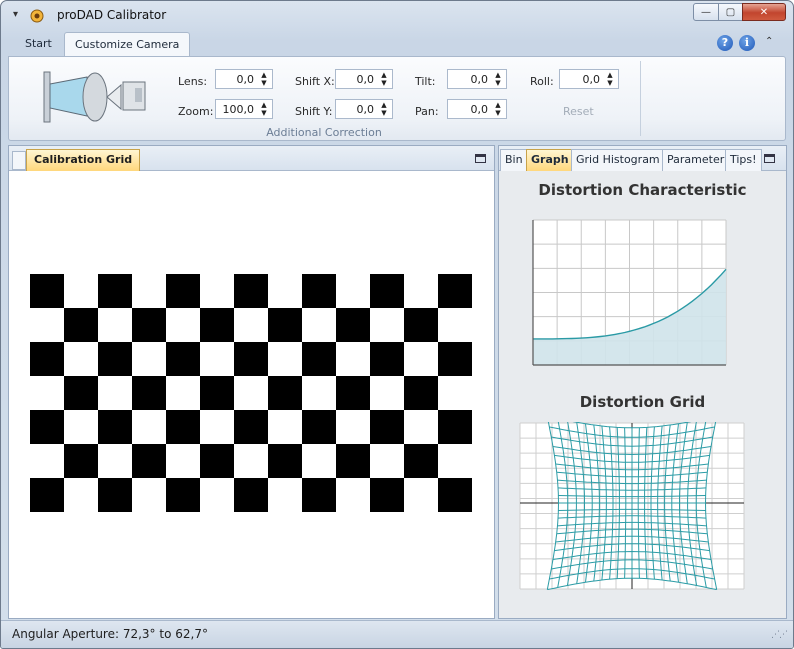 This screenshot has height=649, width=794. I want to click on tilt-value: 0,0, so click(479, 79).